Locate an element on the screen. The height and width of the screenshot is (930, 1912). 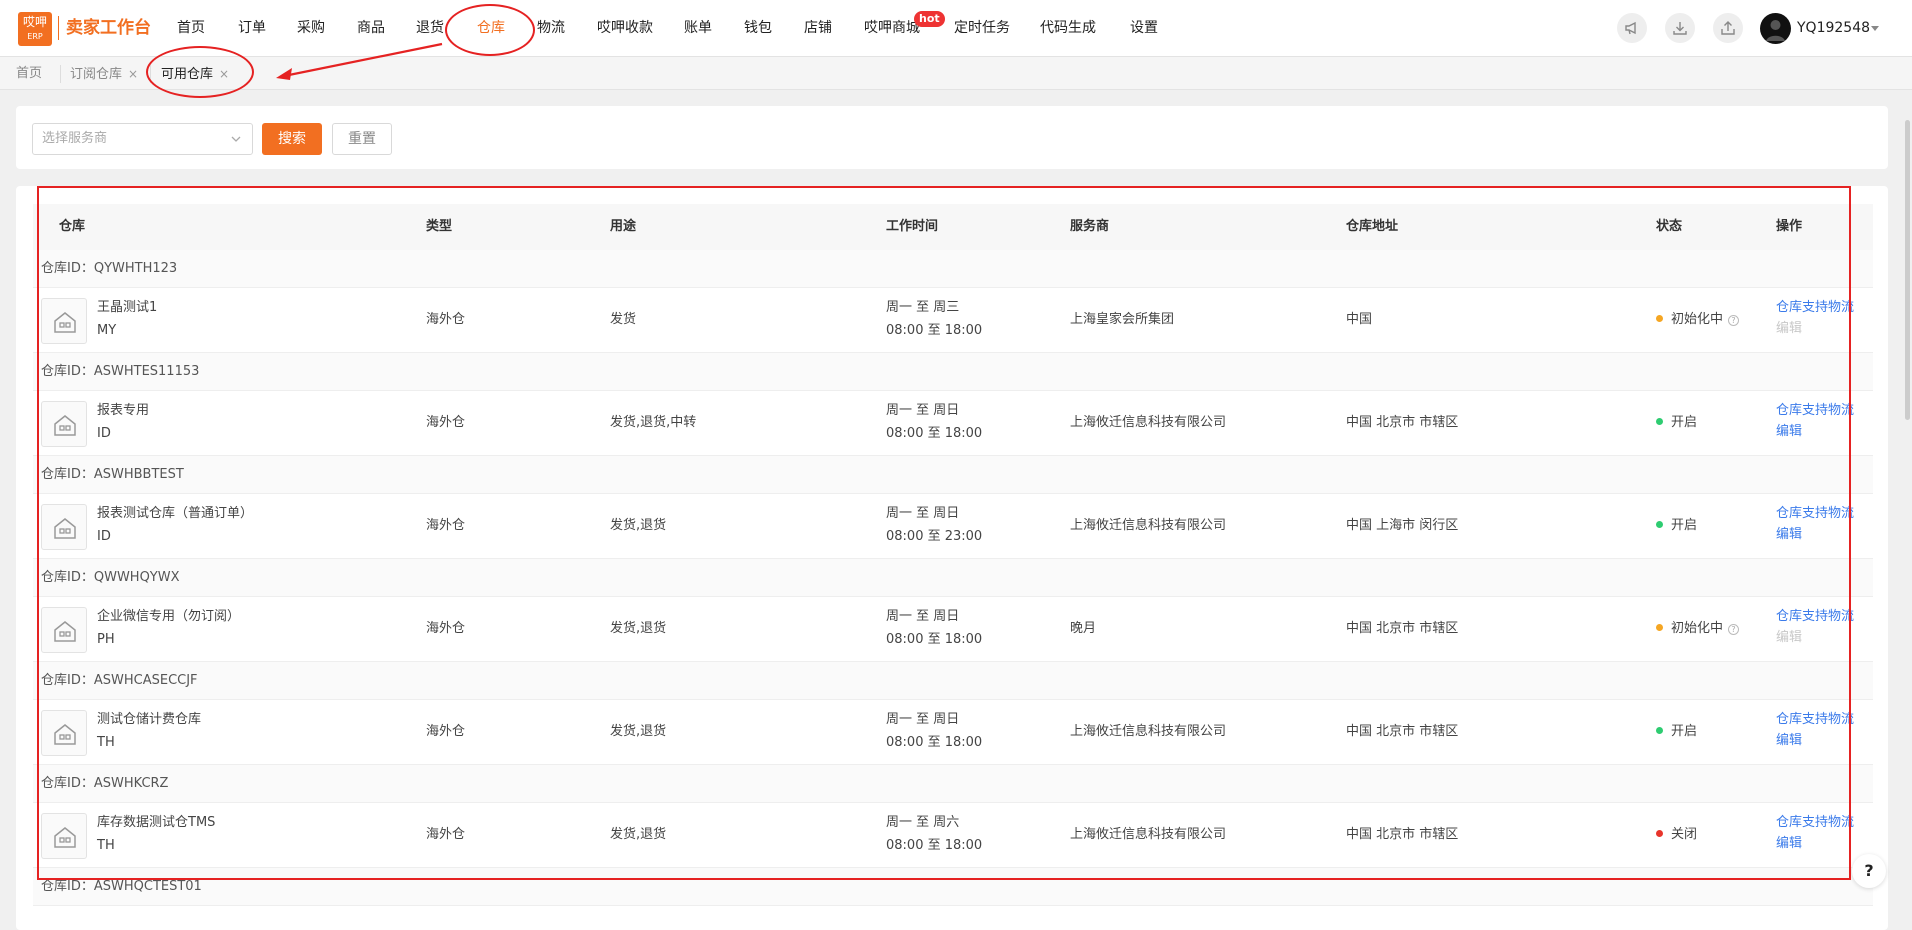
tab-divider is located at coordinates (150, 74).